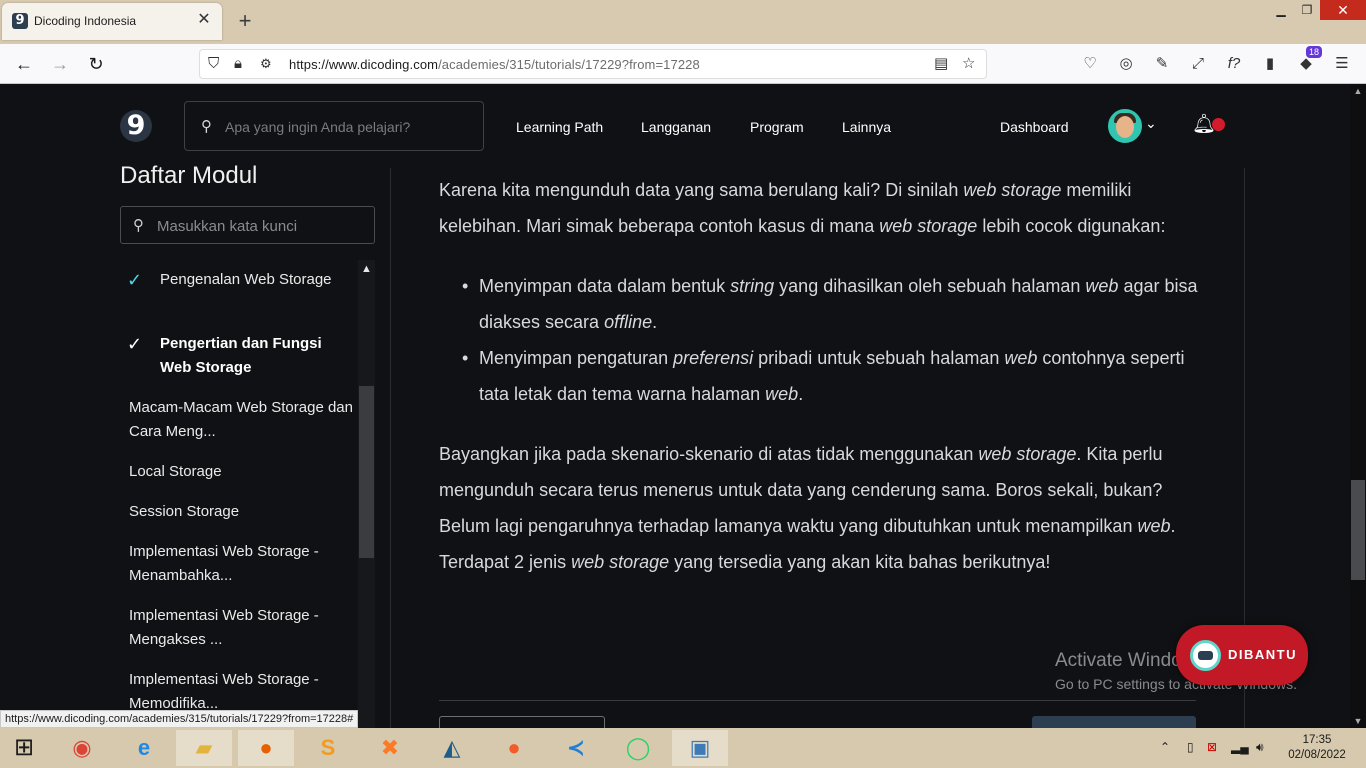 This screenshot has height=768, width=1366. Describe the element at coordinates (135, 280) in the screenshot. I see `check-icon: ✓` at that location.